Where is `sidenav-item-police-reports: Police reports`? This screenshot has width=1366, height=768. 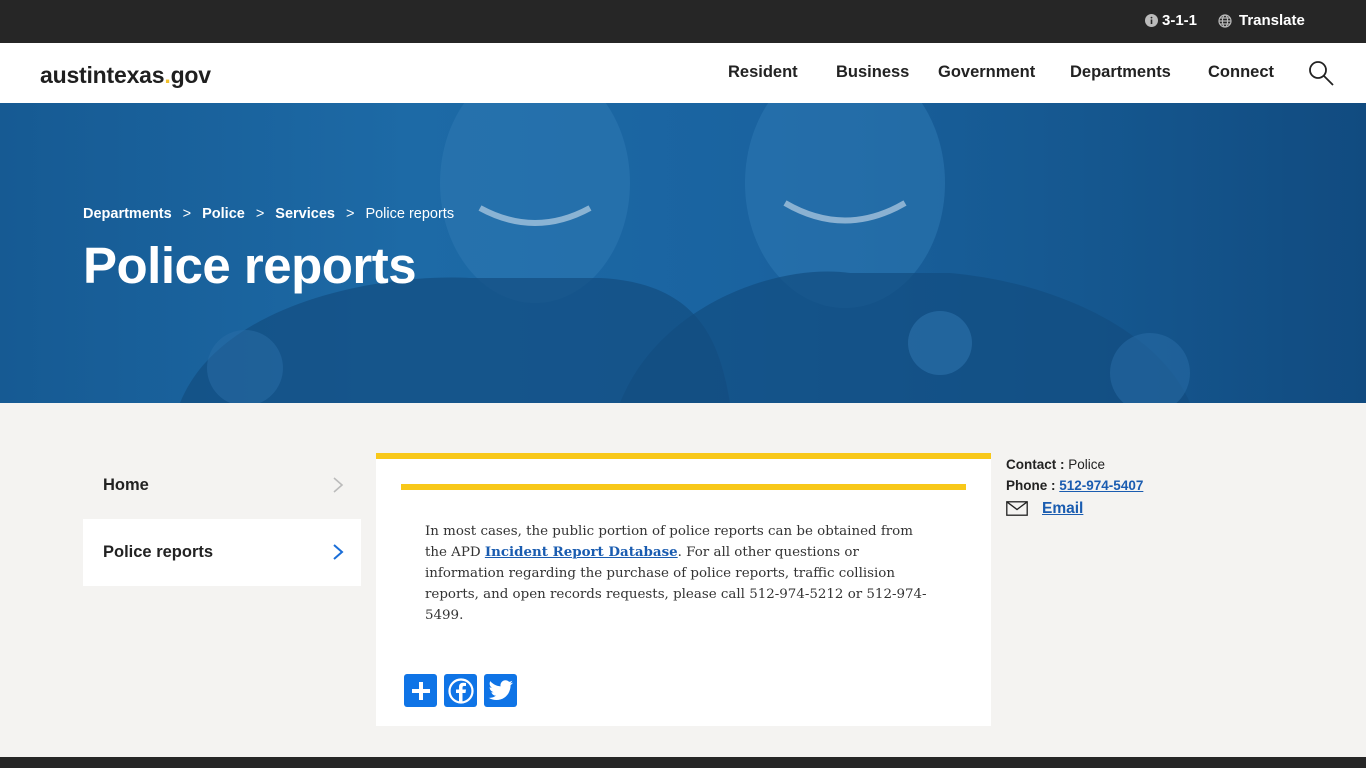
sidenav-item-police-reports: Police reports is located at coordinates (222, 552).